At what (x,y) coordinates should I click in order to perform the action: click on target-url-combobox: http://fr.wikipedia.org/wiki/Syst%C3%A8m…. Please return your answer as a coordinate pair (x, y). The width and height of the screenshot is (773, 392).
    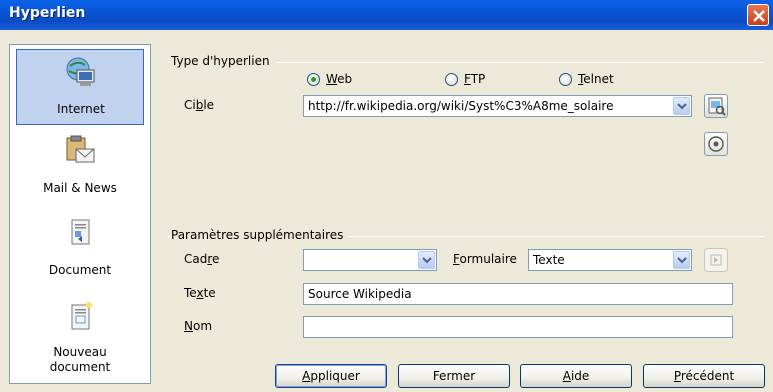
    Looking at the image, I should click on (497, 106).